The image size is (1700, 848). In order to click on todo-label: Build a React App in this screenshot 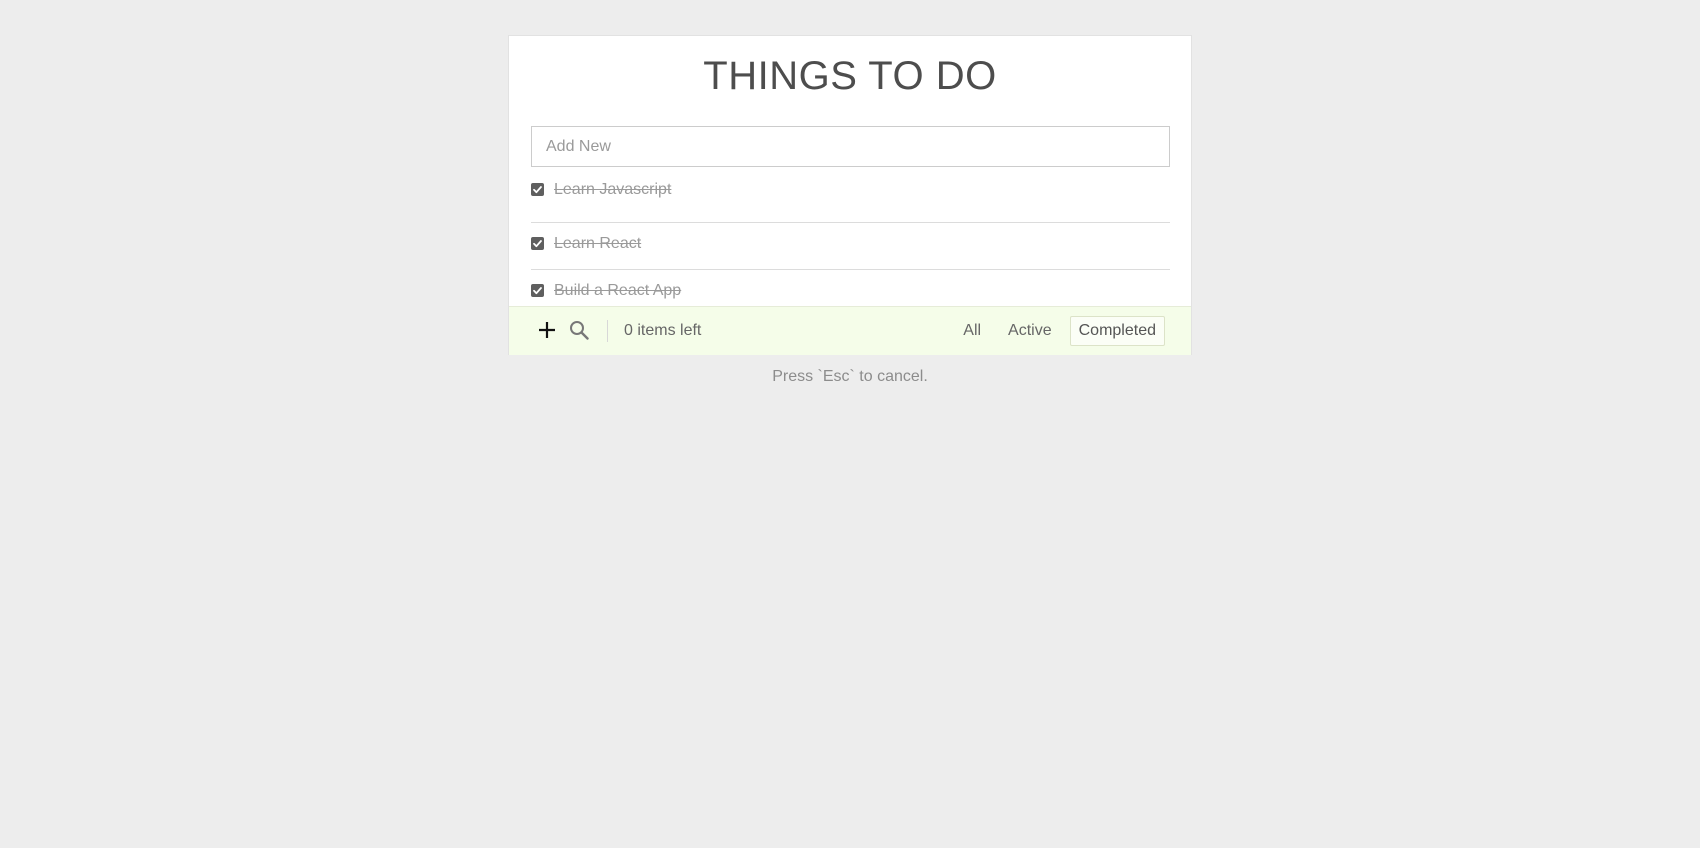, I will do `click(618, 290)`.